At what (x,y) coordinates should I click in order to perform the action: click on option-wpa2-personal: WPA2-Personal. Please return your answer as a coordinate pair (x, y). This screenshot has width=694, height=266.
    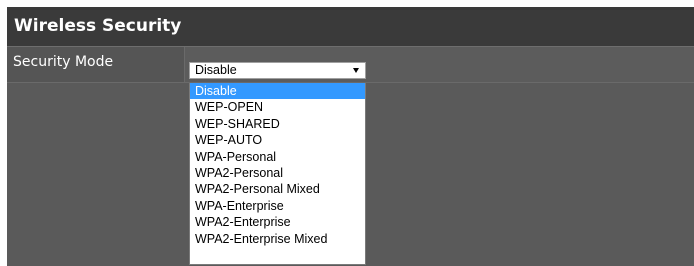
    Looking at the image, I should click on (277, 173).